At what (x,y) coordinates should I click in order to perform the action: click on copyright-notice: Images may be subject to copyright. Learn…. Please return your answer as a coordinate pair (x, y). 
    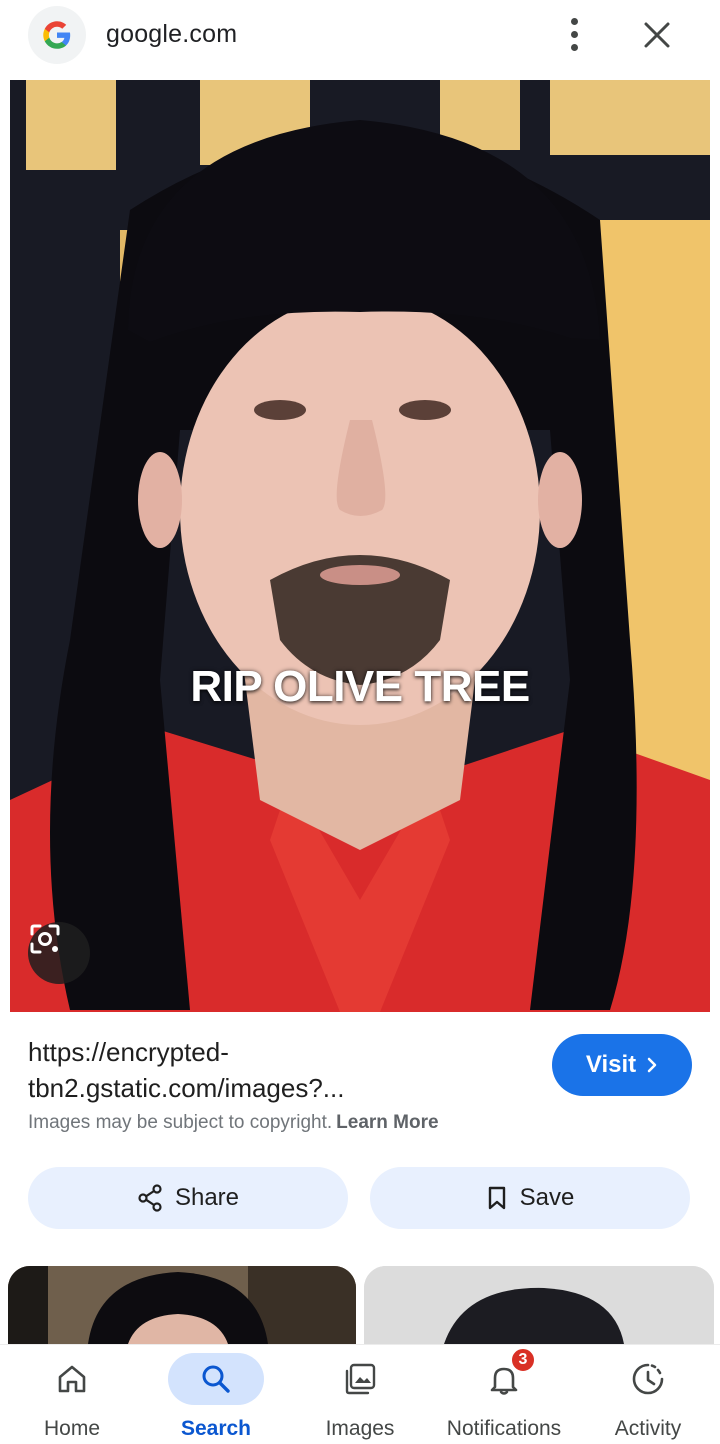
    Looking at the image, I should click on (233, 1123).